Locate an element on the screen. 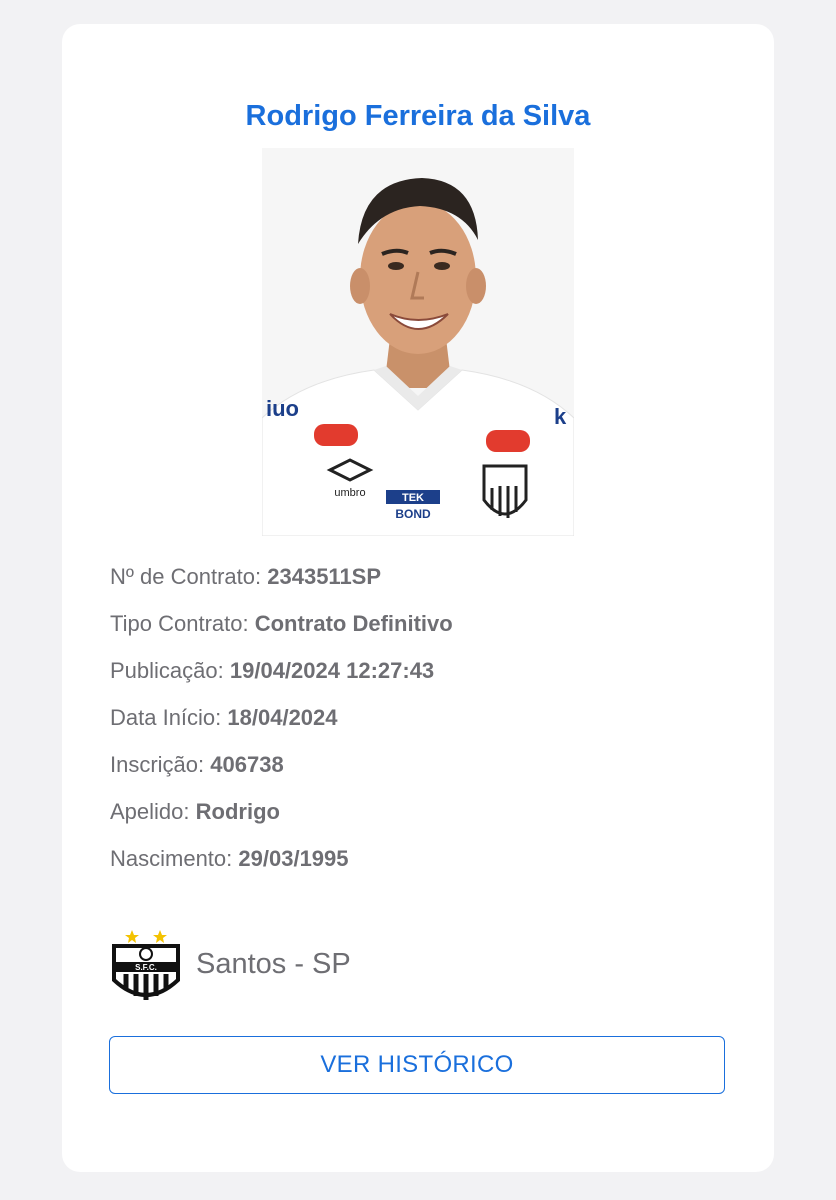 The image size is (836, 1200). detail-row-publication: Publicação: 19/04/2024 12:27:43 is located at coordinates (281, 679).